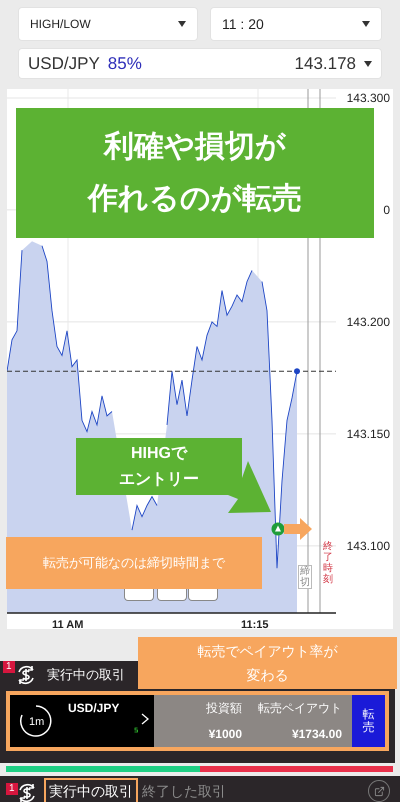  What do you see at coordinates (60, 24) in the screenshot?
I see `select-value: HIGH/LOW` at bounding box center [60, 24].